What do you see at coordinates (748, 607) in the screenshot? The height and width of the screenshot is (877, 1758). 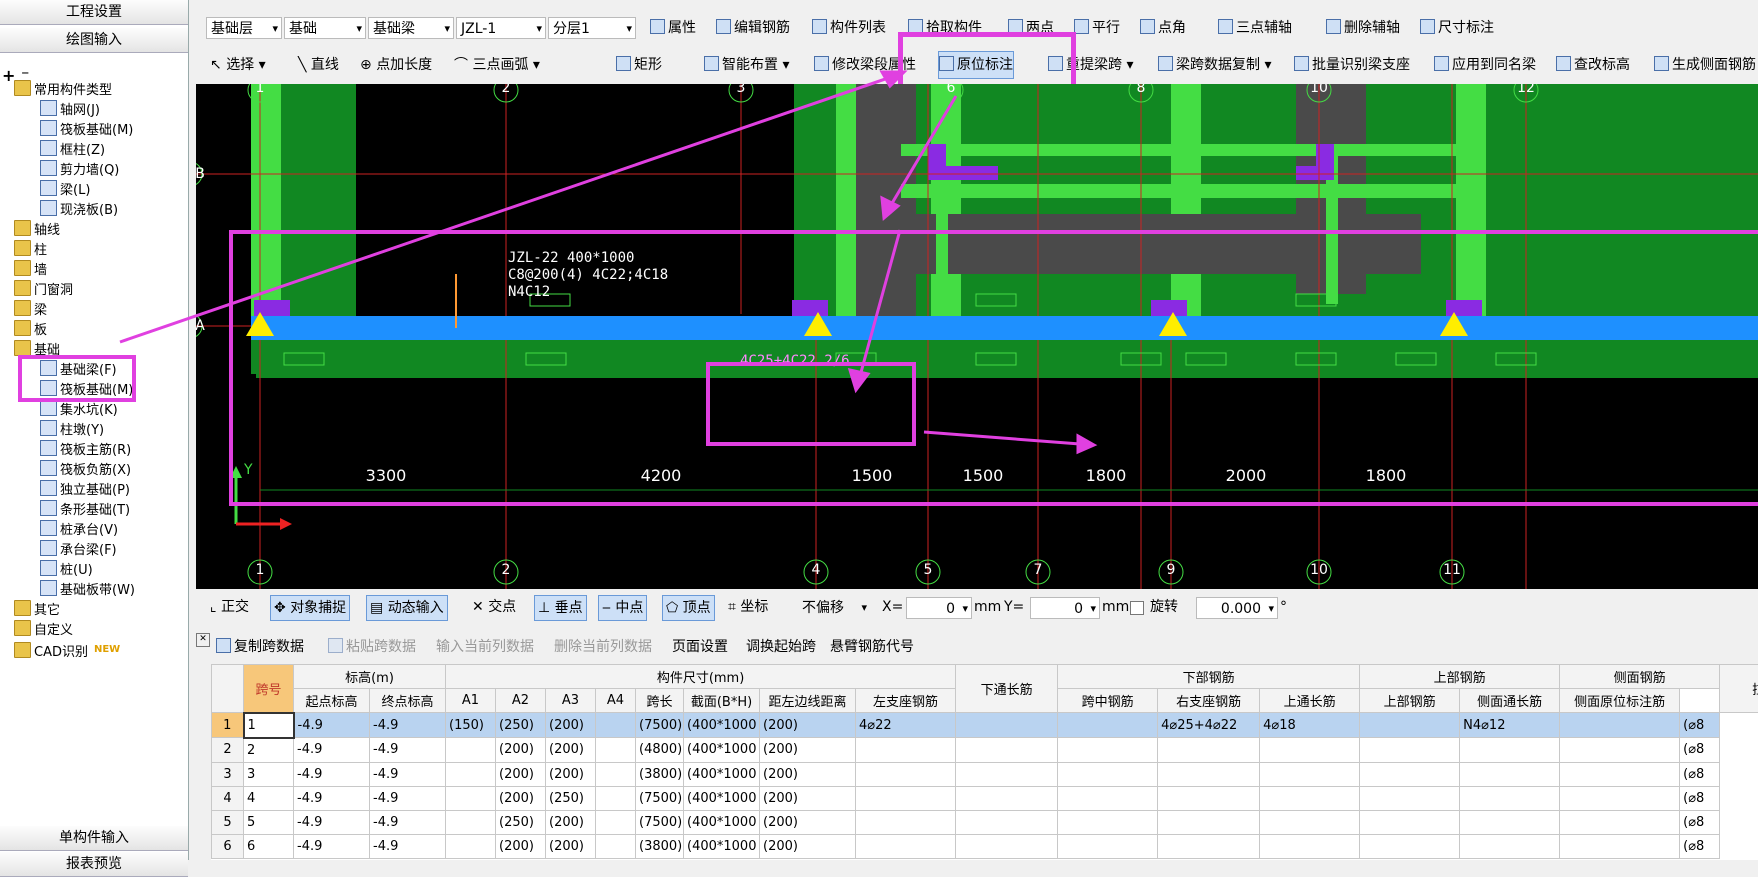 I see `coordinate-snap: ⌗ 坐标` at bounding box center [748, 607].